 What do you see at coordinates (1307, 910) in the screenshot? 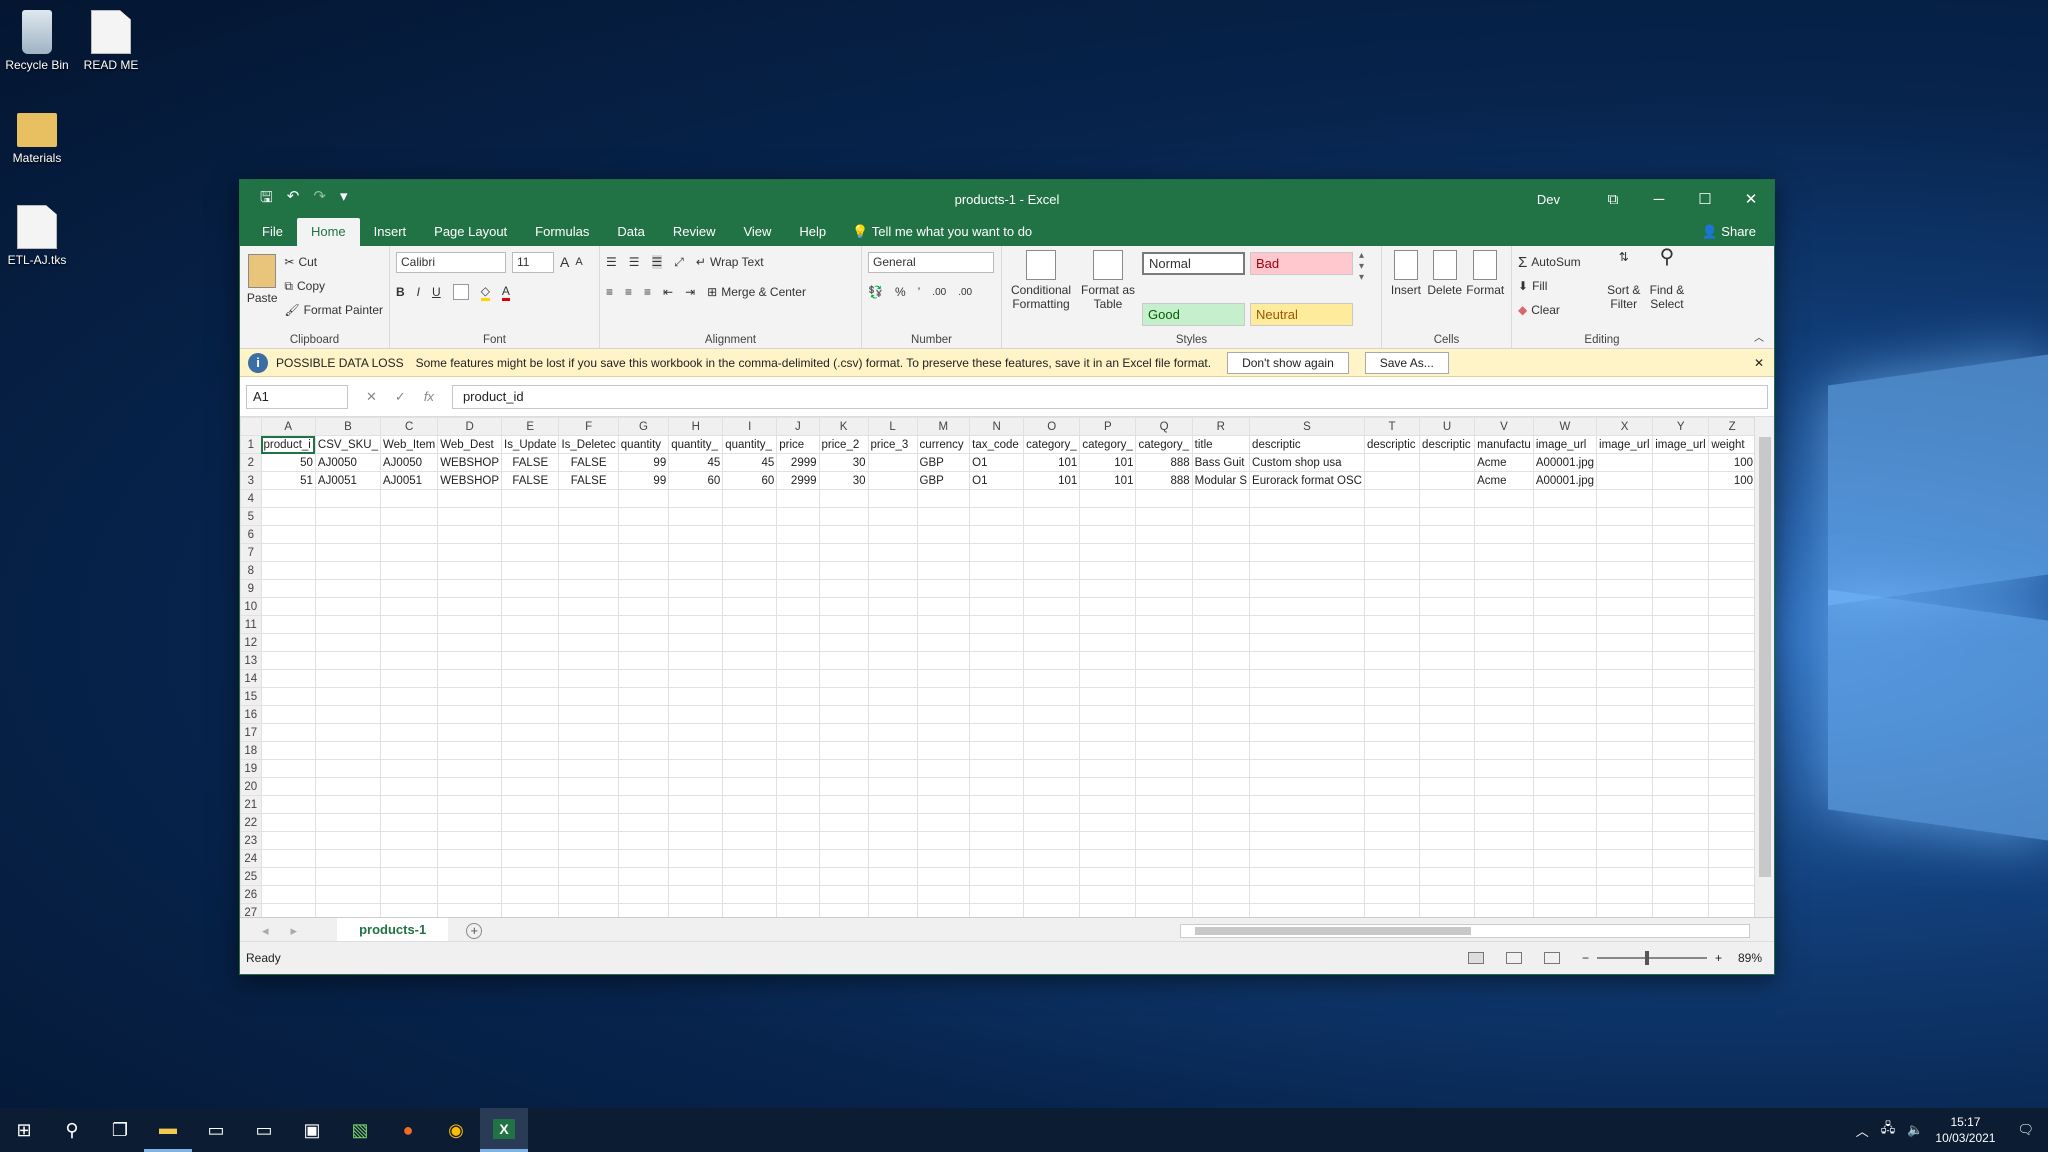
I see `cell-S27` at bounding box center [1307, 910].